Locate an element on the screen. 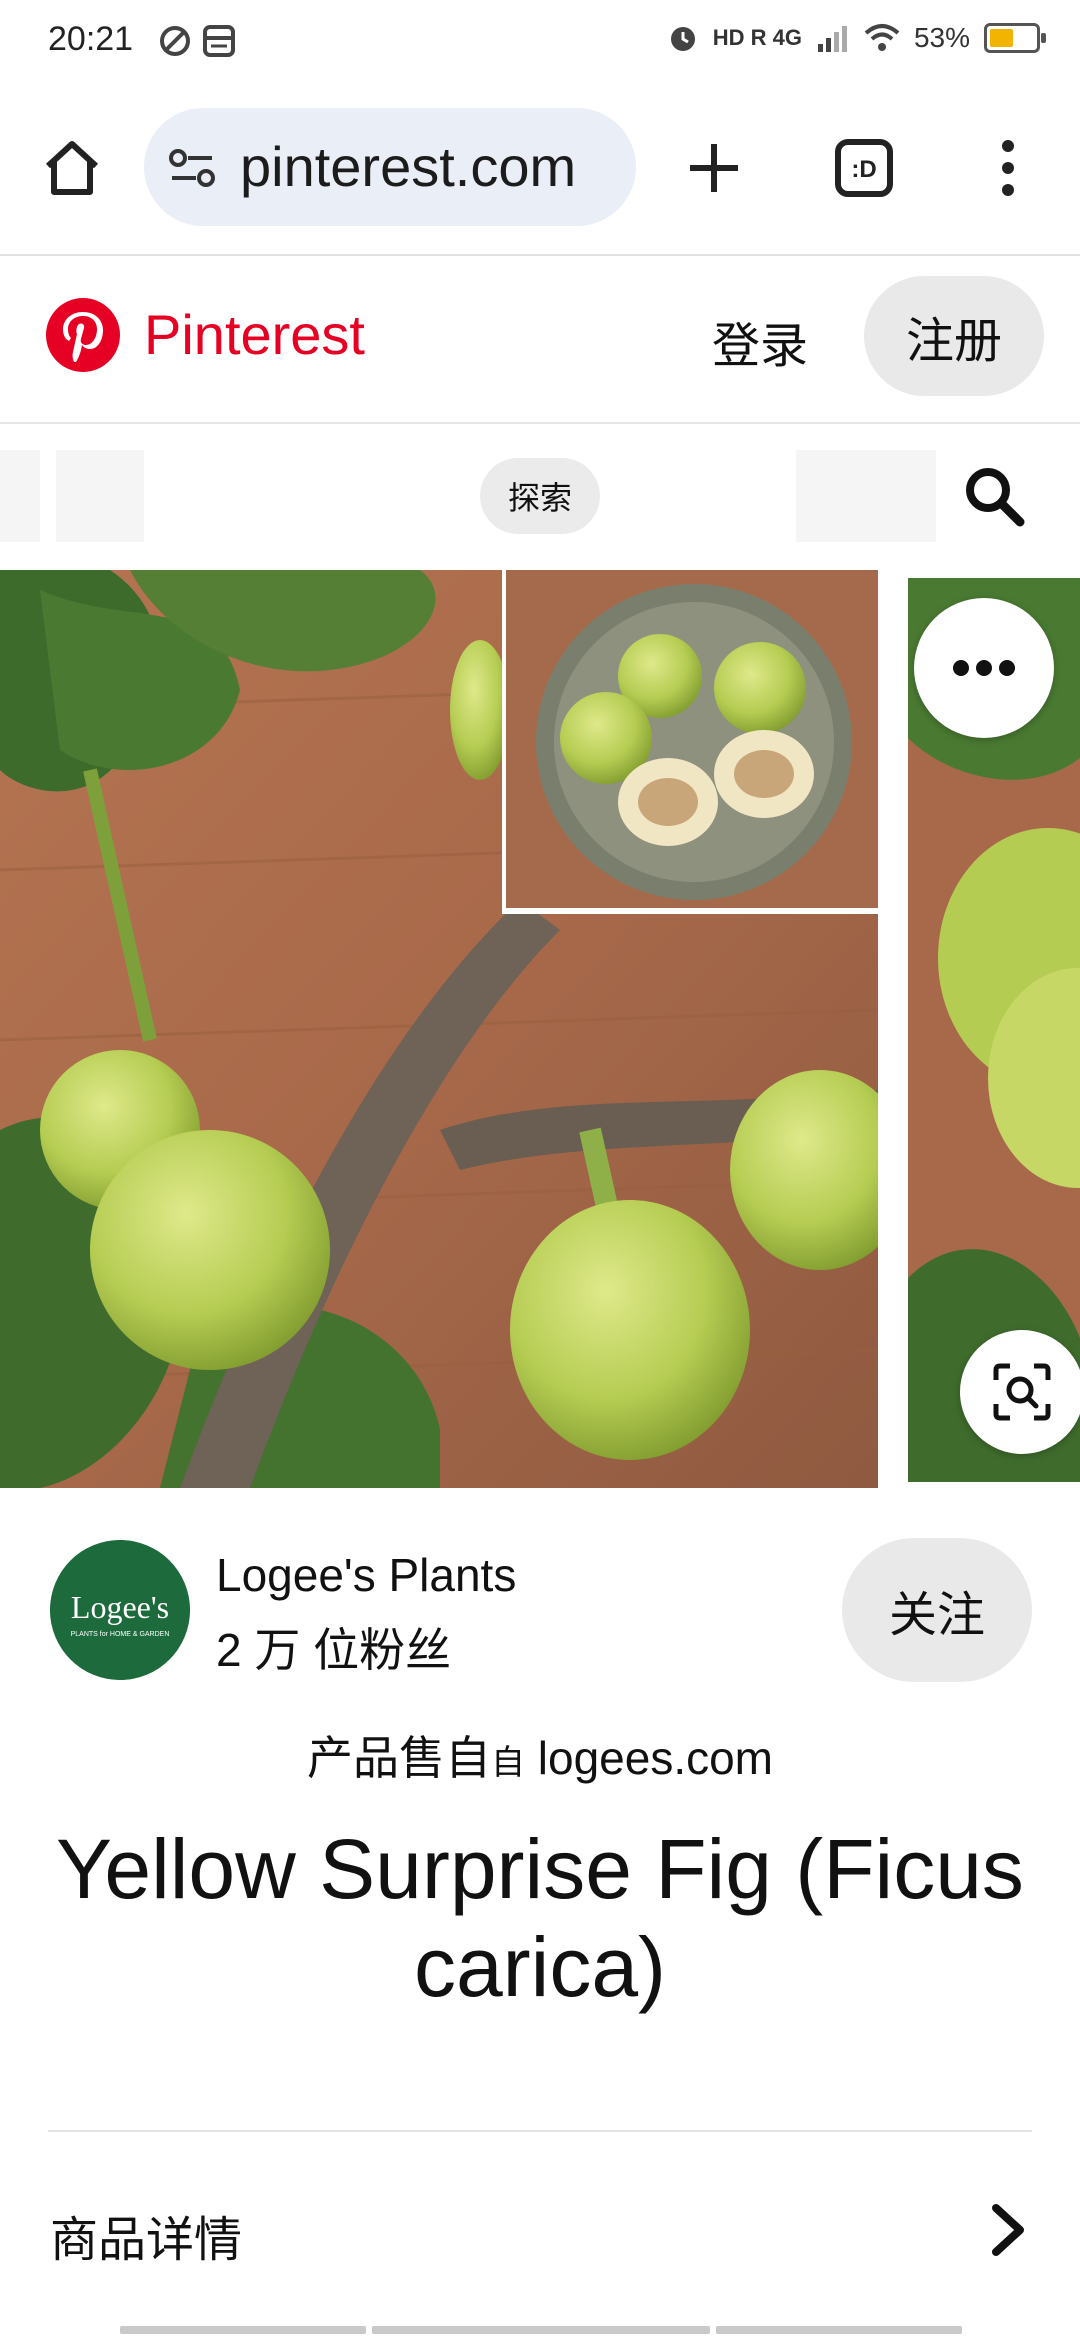  visual-search-button is located at coordinates (1020, 1392).